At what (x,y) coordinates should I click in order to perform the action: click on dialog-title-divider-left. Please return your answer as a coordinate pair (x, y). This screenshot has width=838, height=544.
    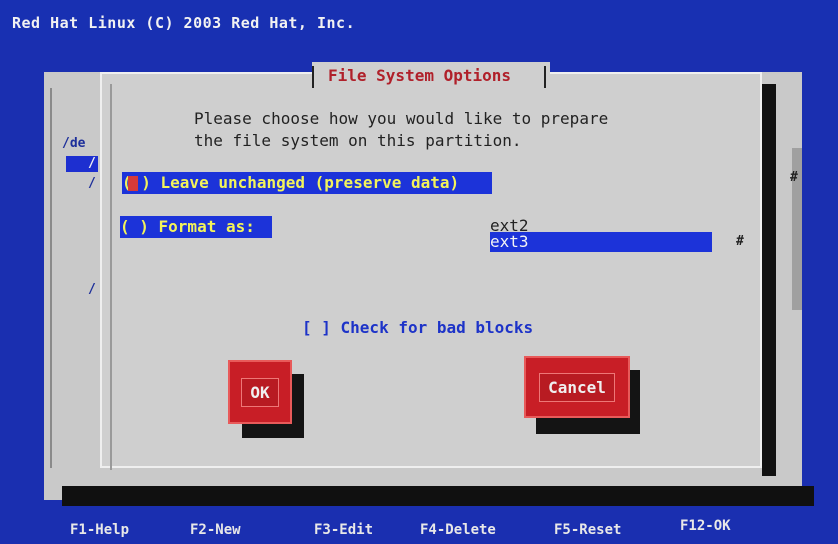
    Looking at the image, I should click on (313, 77).